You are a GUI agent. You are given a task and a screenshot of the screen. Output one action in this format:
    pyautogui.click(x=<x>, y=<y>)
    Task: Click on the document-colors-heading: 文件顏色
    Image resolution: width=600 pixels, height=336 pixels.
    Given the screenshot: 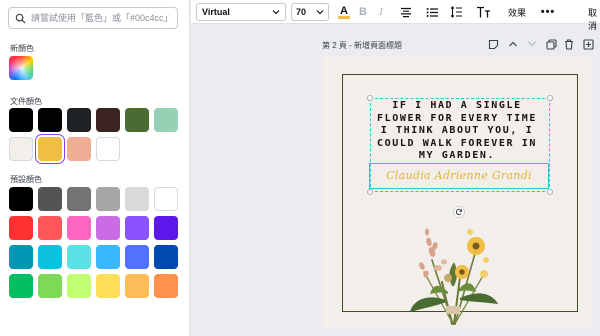 What is the action you would take?
    pyautogui.click(x=26, y=101)
    